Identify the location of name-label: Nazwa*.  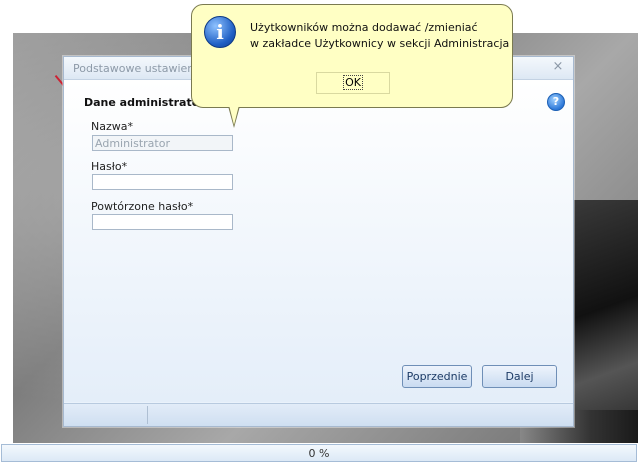
(112, 126).